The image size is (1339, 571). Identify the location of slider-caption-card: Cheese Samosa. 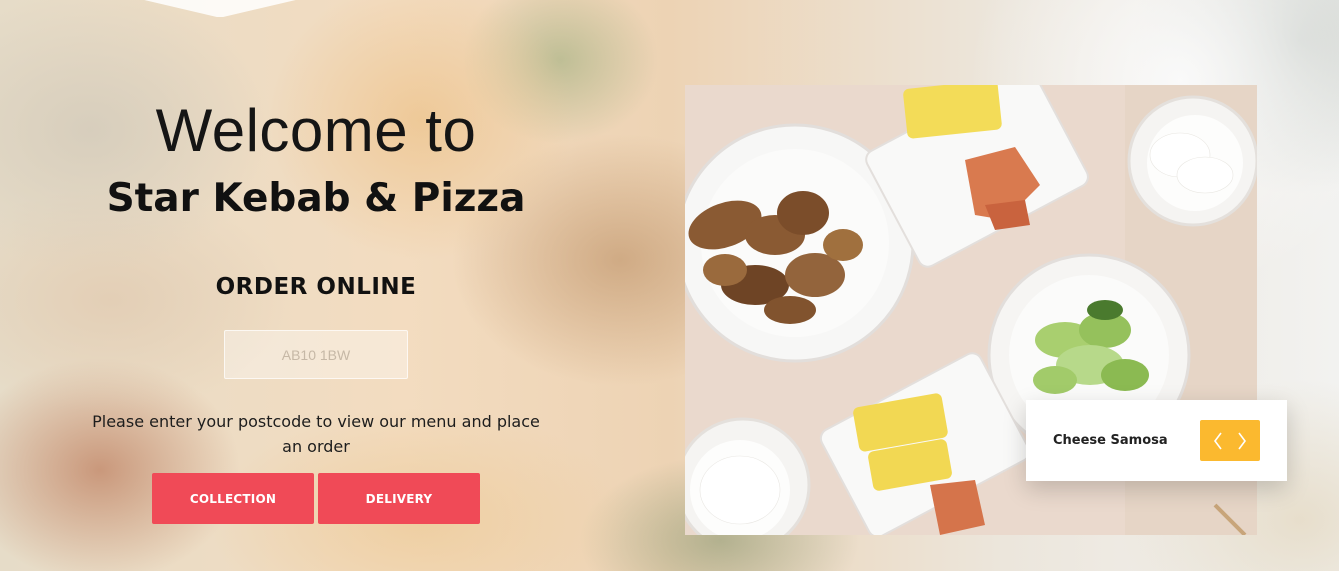
(1156, 440).